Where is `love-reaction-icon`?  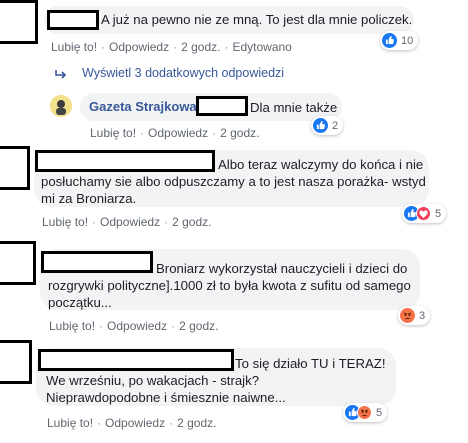 love-reaction-icon is located at coordinates (423, 213).